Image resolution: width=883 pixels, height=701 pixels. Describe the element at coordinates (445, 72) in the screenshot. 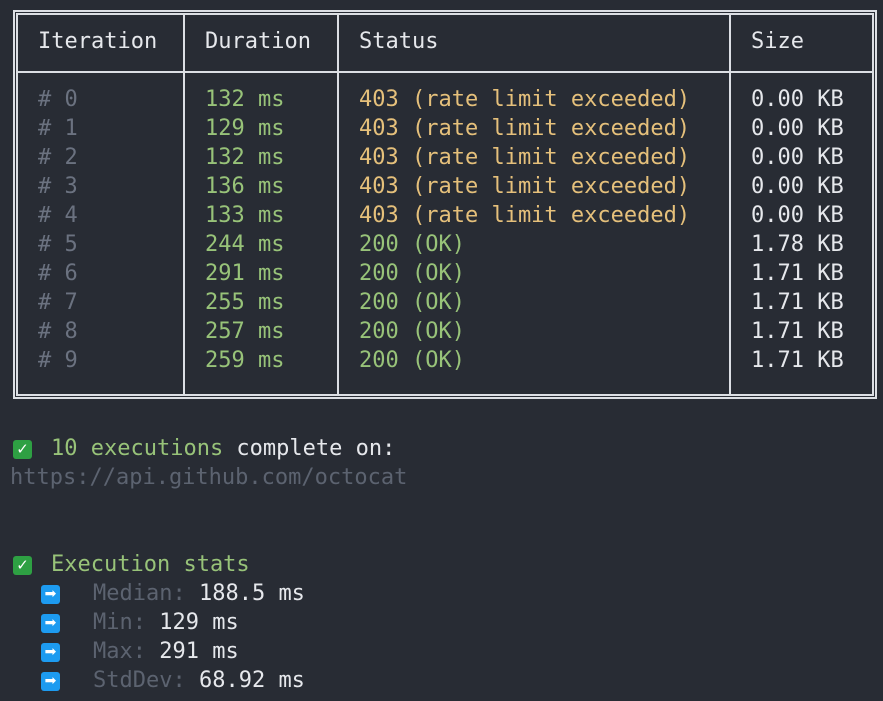

I see `header-separator` at that location.